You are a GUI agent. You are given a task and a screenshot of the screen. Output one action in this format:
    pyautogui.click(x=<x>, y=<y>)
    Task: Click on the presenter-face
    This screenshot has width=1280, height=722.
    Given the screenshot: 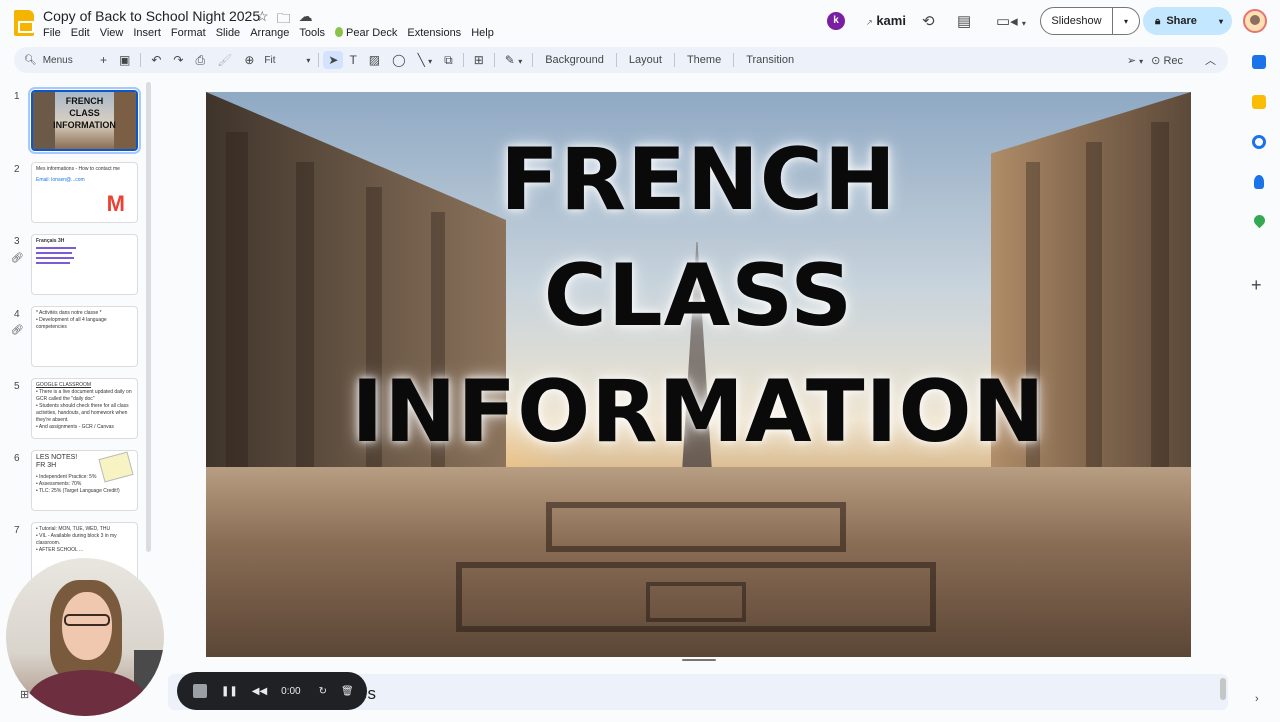 What is the action you would take?
    pyautogui.click(x=87, y=626)
    